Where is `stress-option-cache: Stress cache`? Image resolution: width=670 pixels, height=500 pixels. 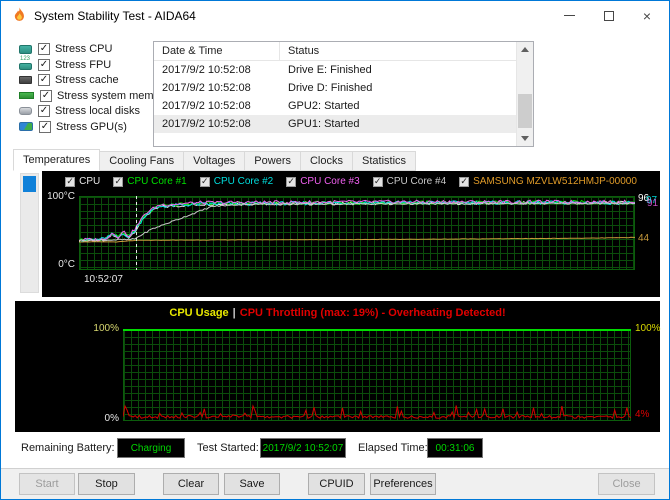 stress-option-cache: Stress cache is located at coordinates (69, 80).